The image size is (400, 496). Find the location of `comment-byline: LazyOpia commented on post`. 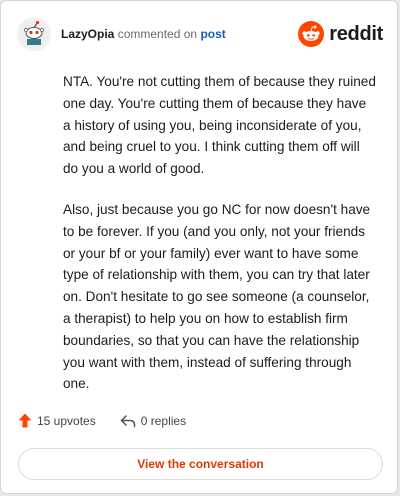

comment-byline: LazyOpia commented on post is located at coordinates (143, 34).